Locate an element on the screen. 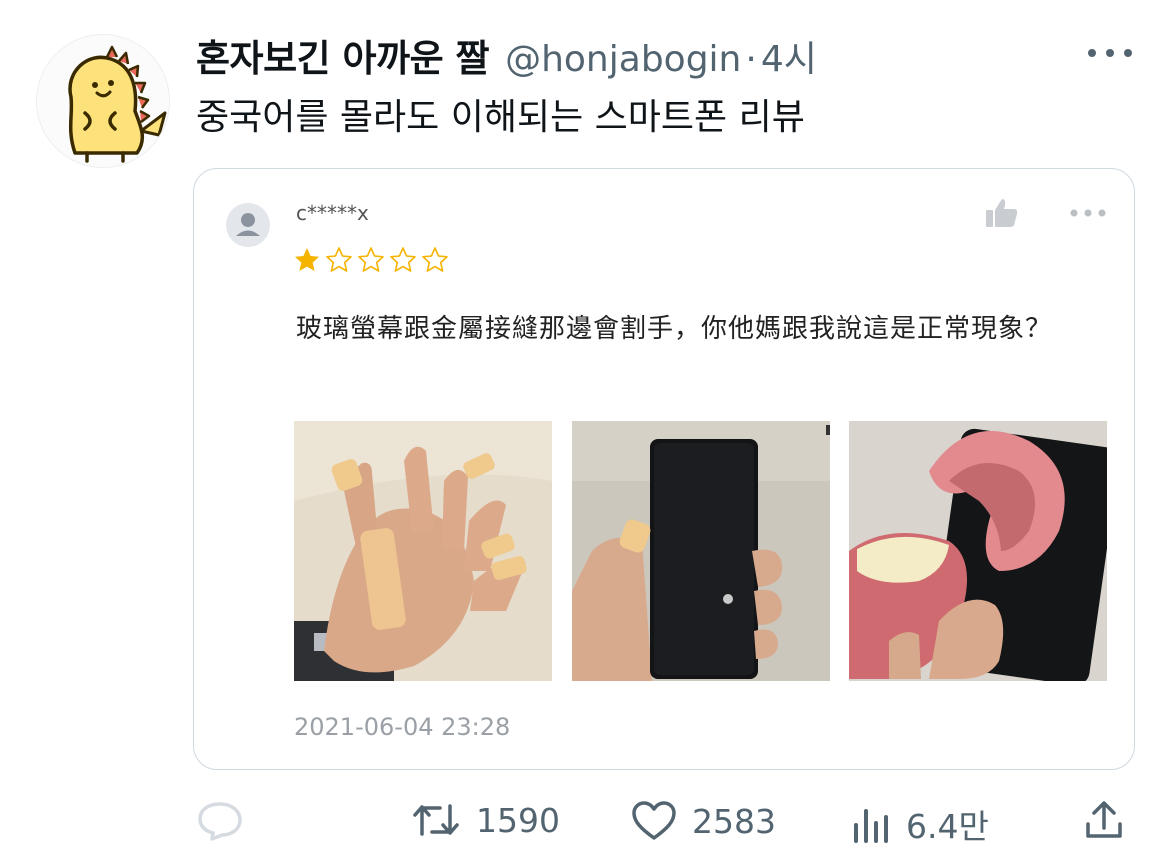  user-silhouette-icon is located at coordinates (248, 224).